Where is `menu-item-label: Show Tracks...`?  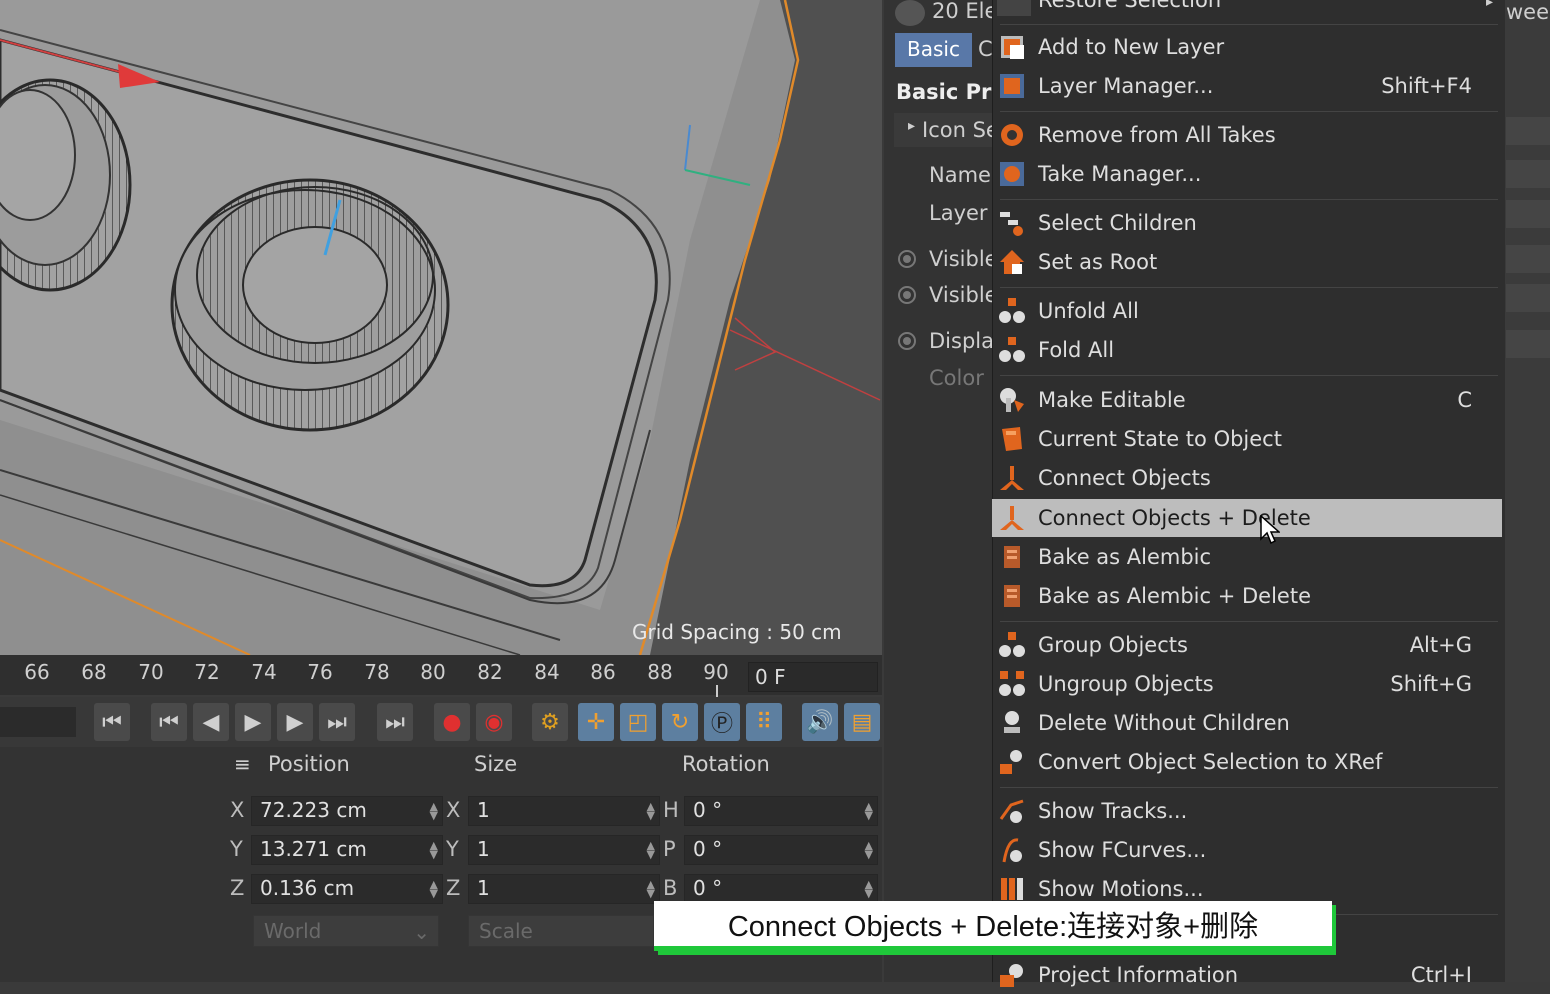
menu-item-label: Show Tracks... is located at coordinates (1113, 811).